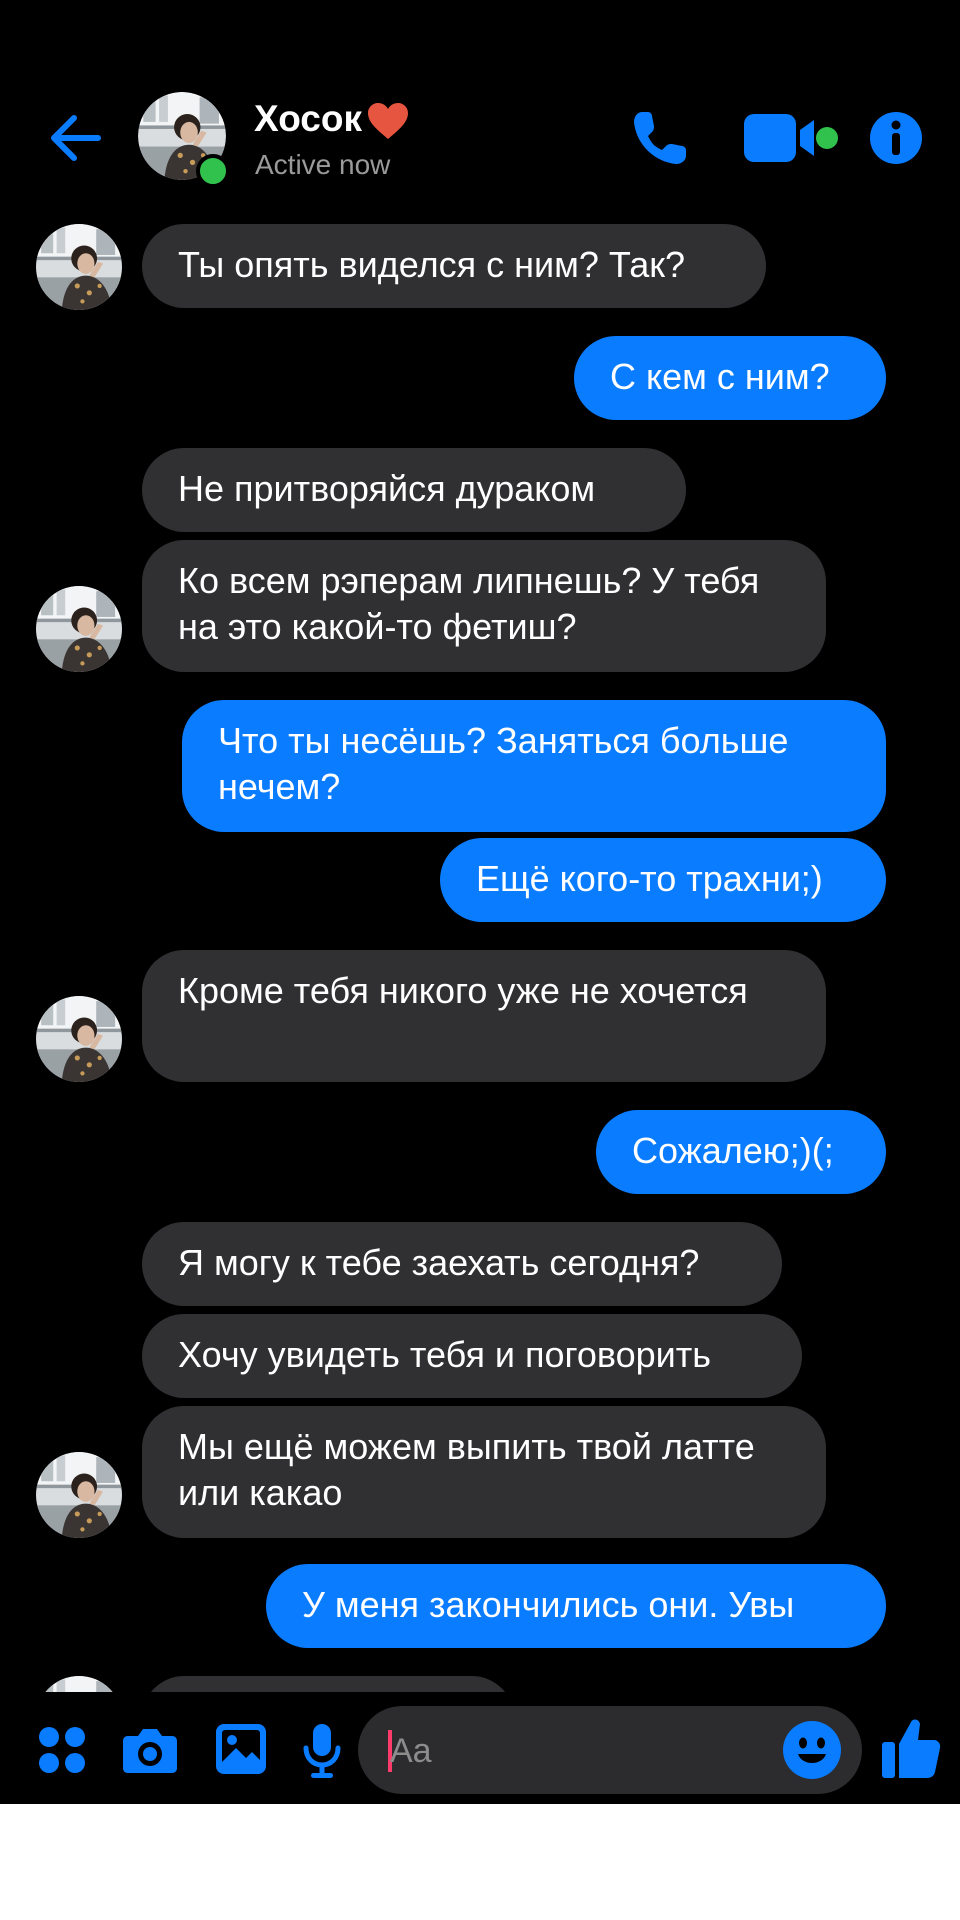  I want to click on thumbs-up-icon, so click(911, 1748).